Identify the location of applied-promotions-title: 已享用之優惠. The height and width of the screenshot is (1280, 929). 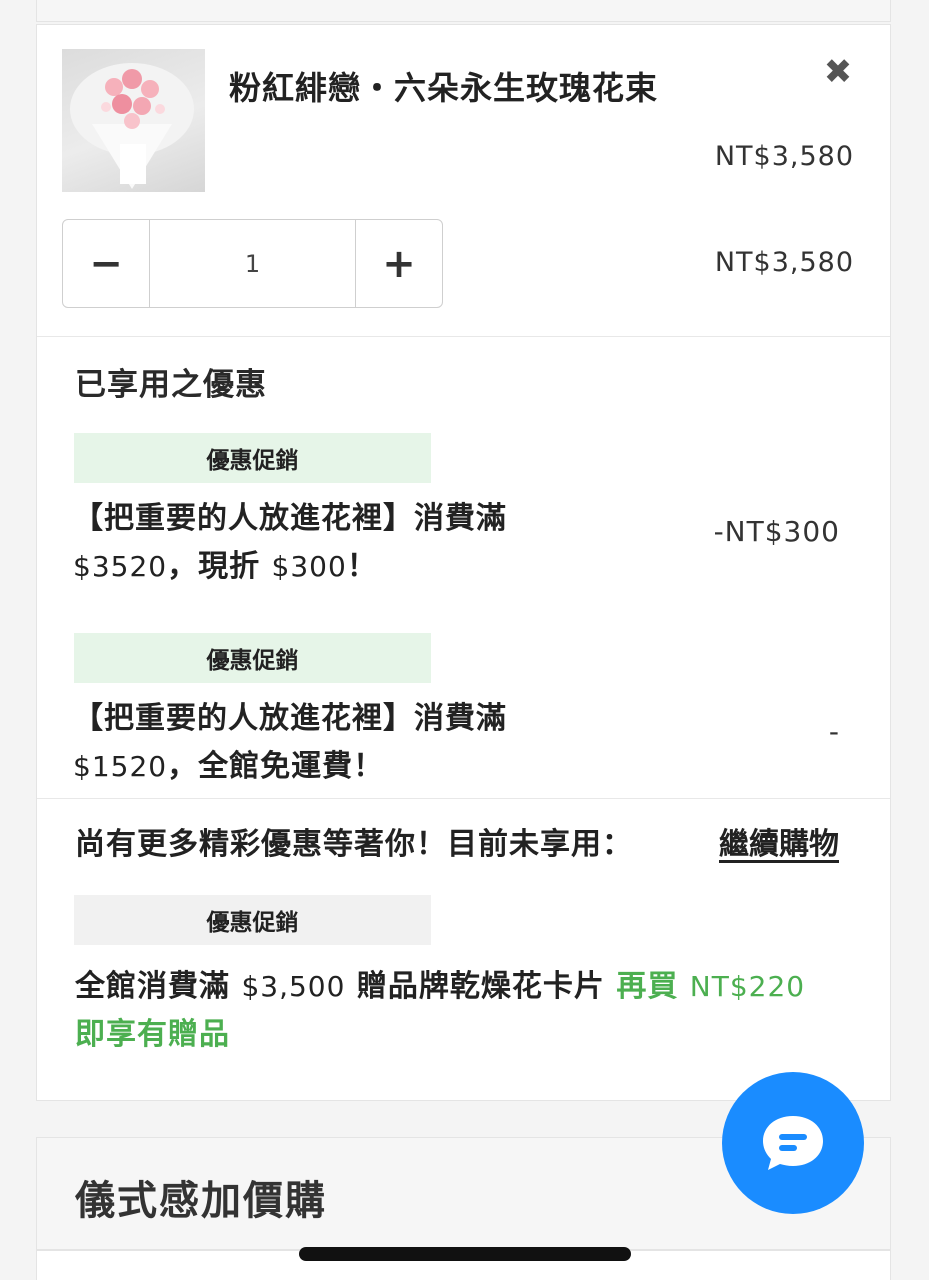
(171, 385).